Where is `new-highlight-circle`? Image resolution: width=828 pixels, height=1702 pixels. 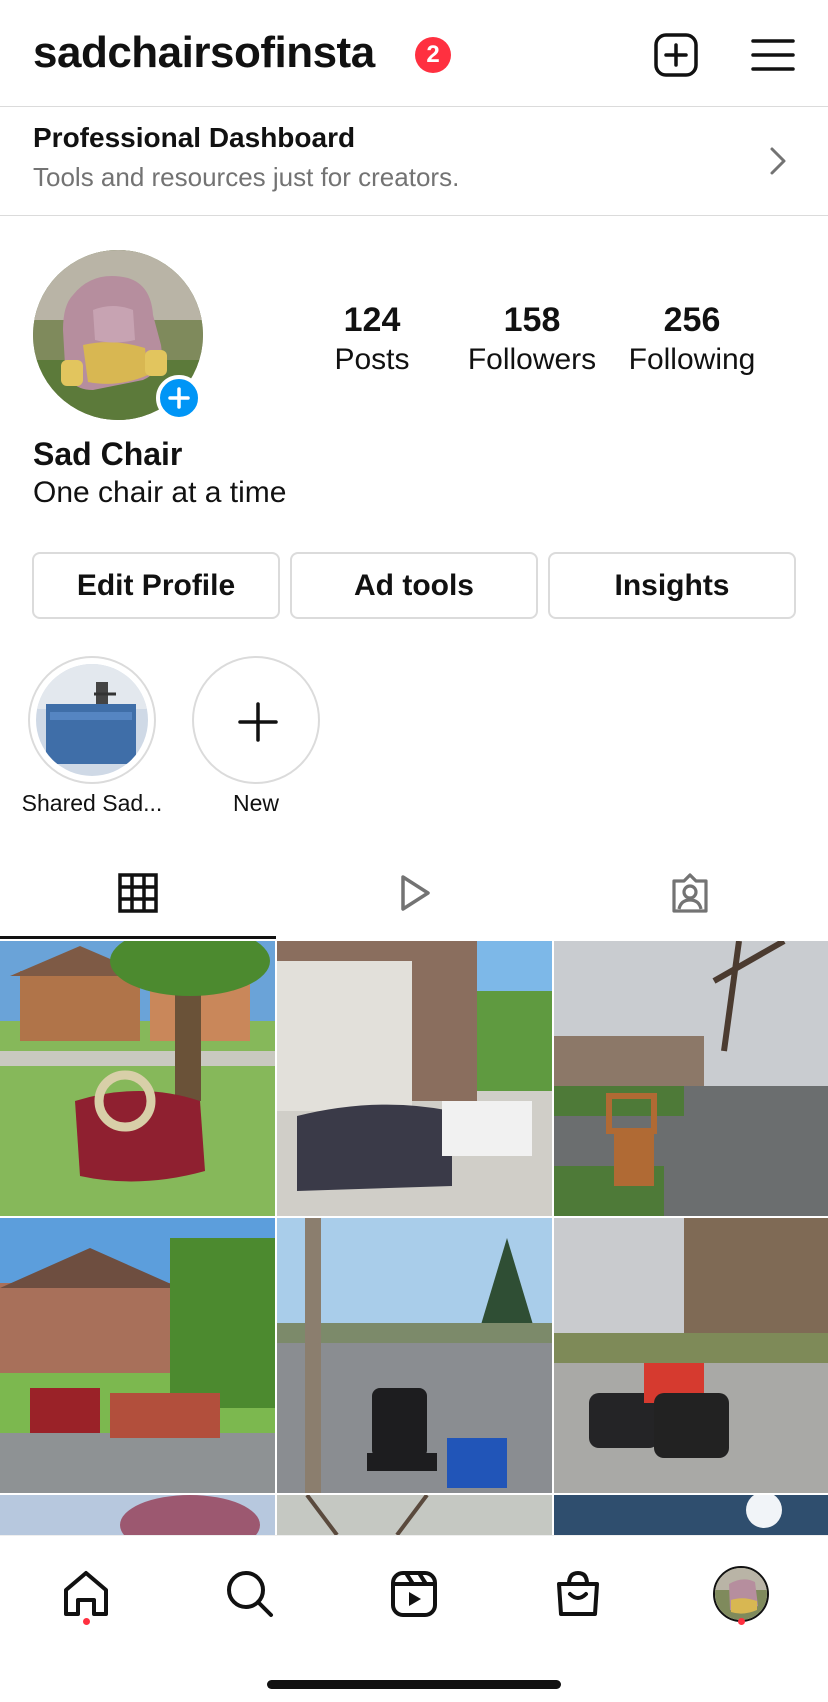 new-highlight-circle is located at coordinates (256, 720).